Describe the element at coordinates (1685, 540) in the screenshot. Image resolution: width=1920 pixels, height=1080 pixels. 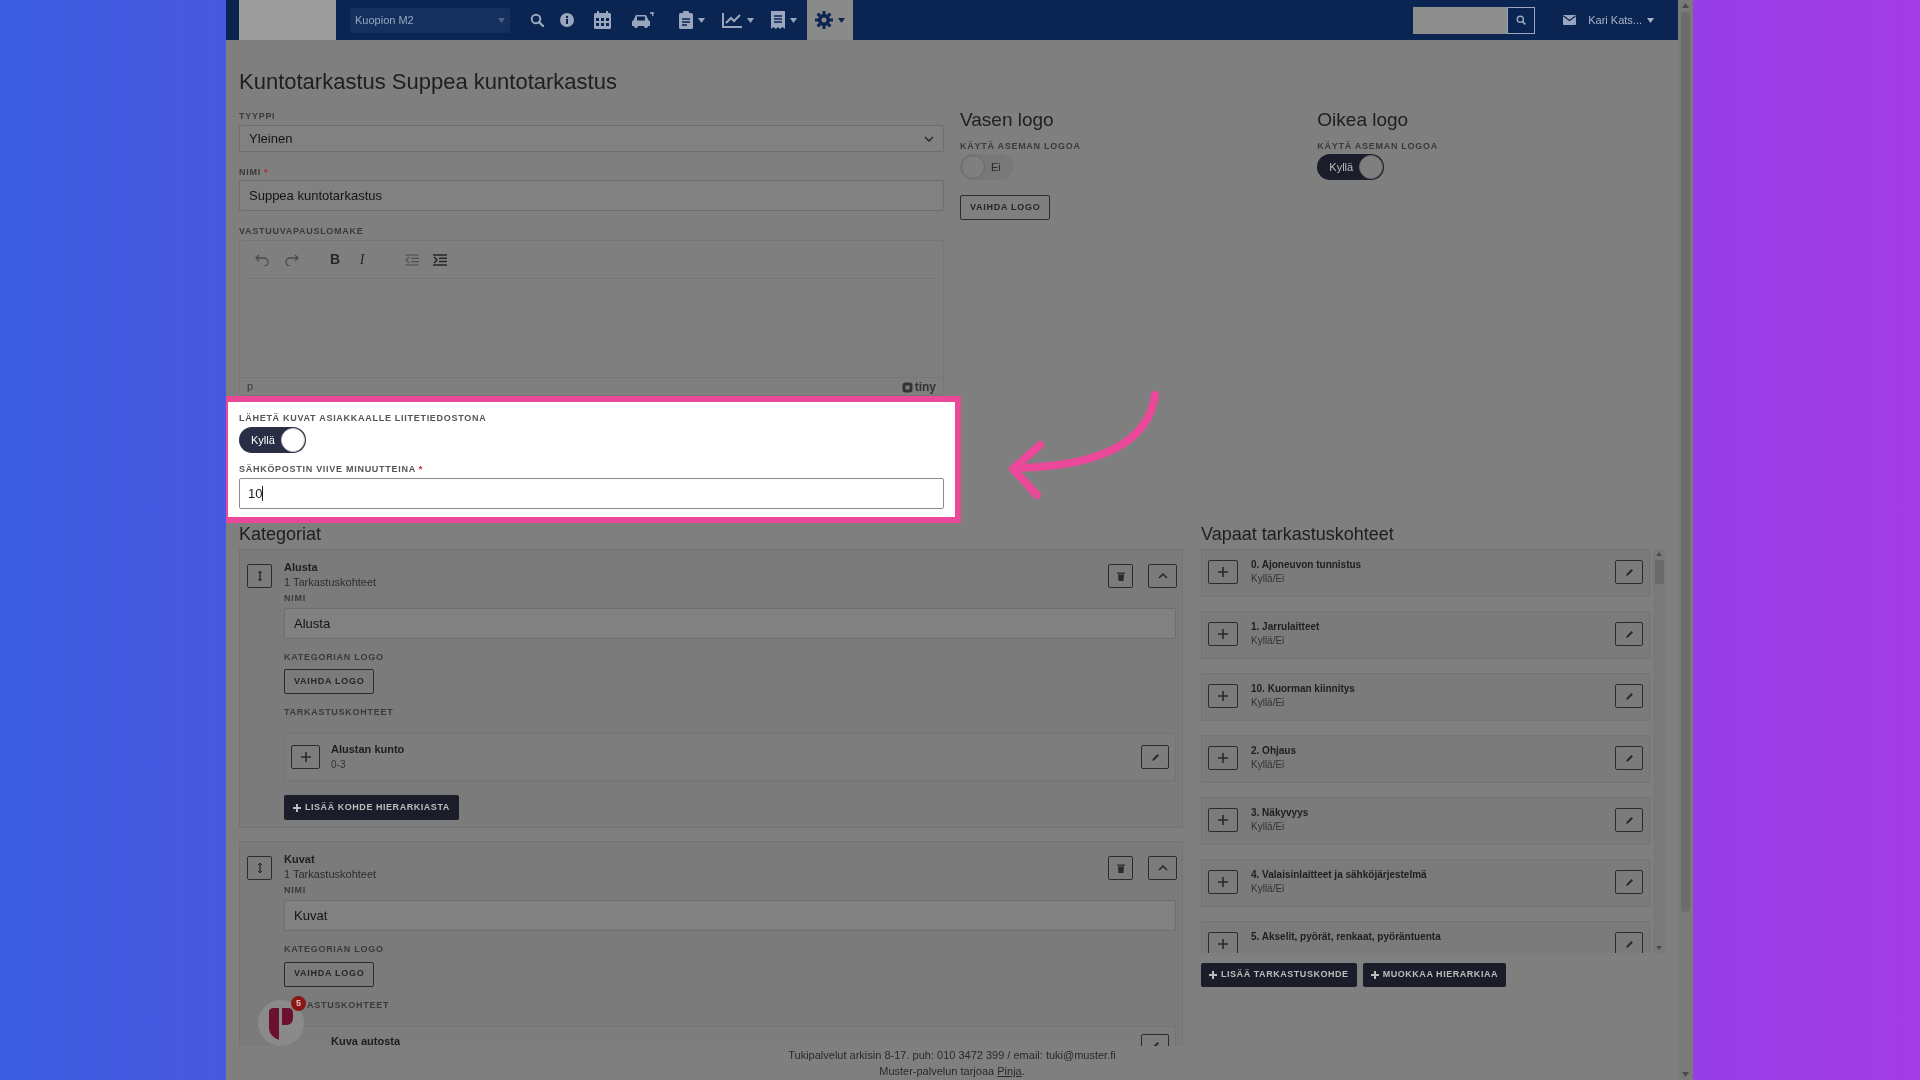
I see `page-scrollbar` at that location.